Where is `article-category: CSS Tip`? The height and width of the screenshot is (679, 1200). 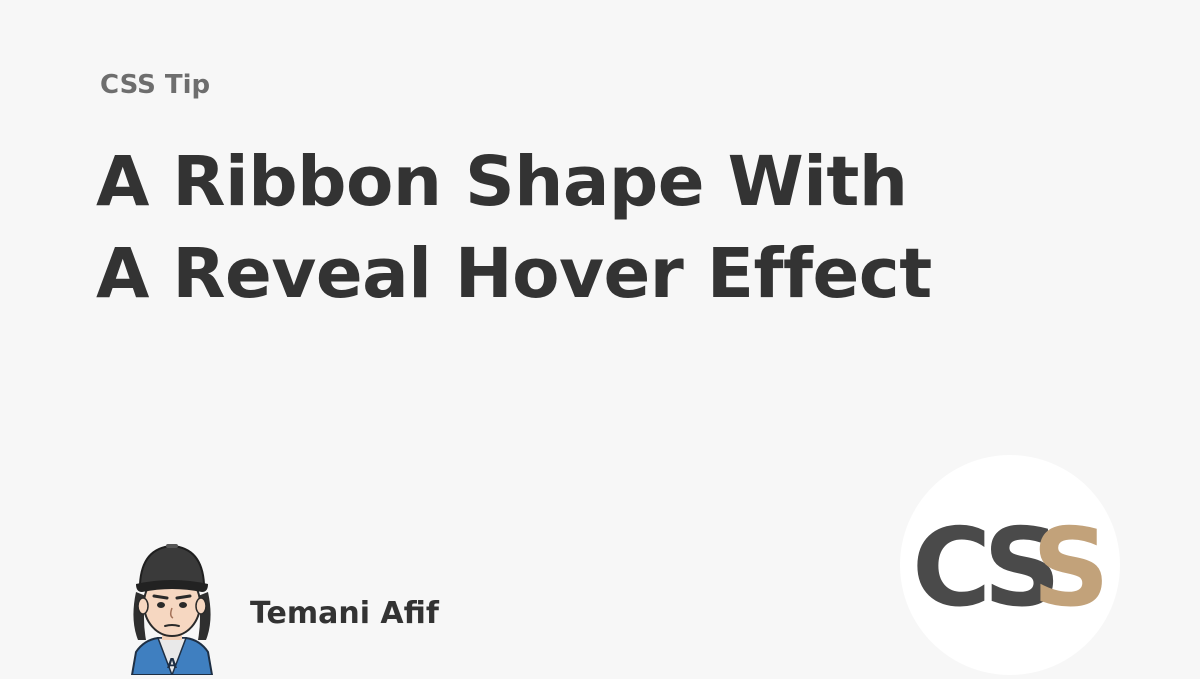
article-category: CSS Tip is located at coordinates (155, 85).